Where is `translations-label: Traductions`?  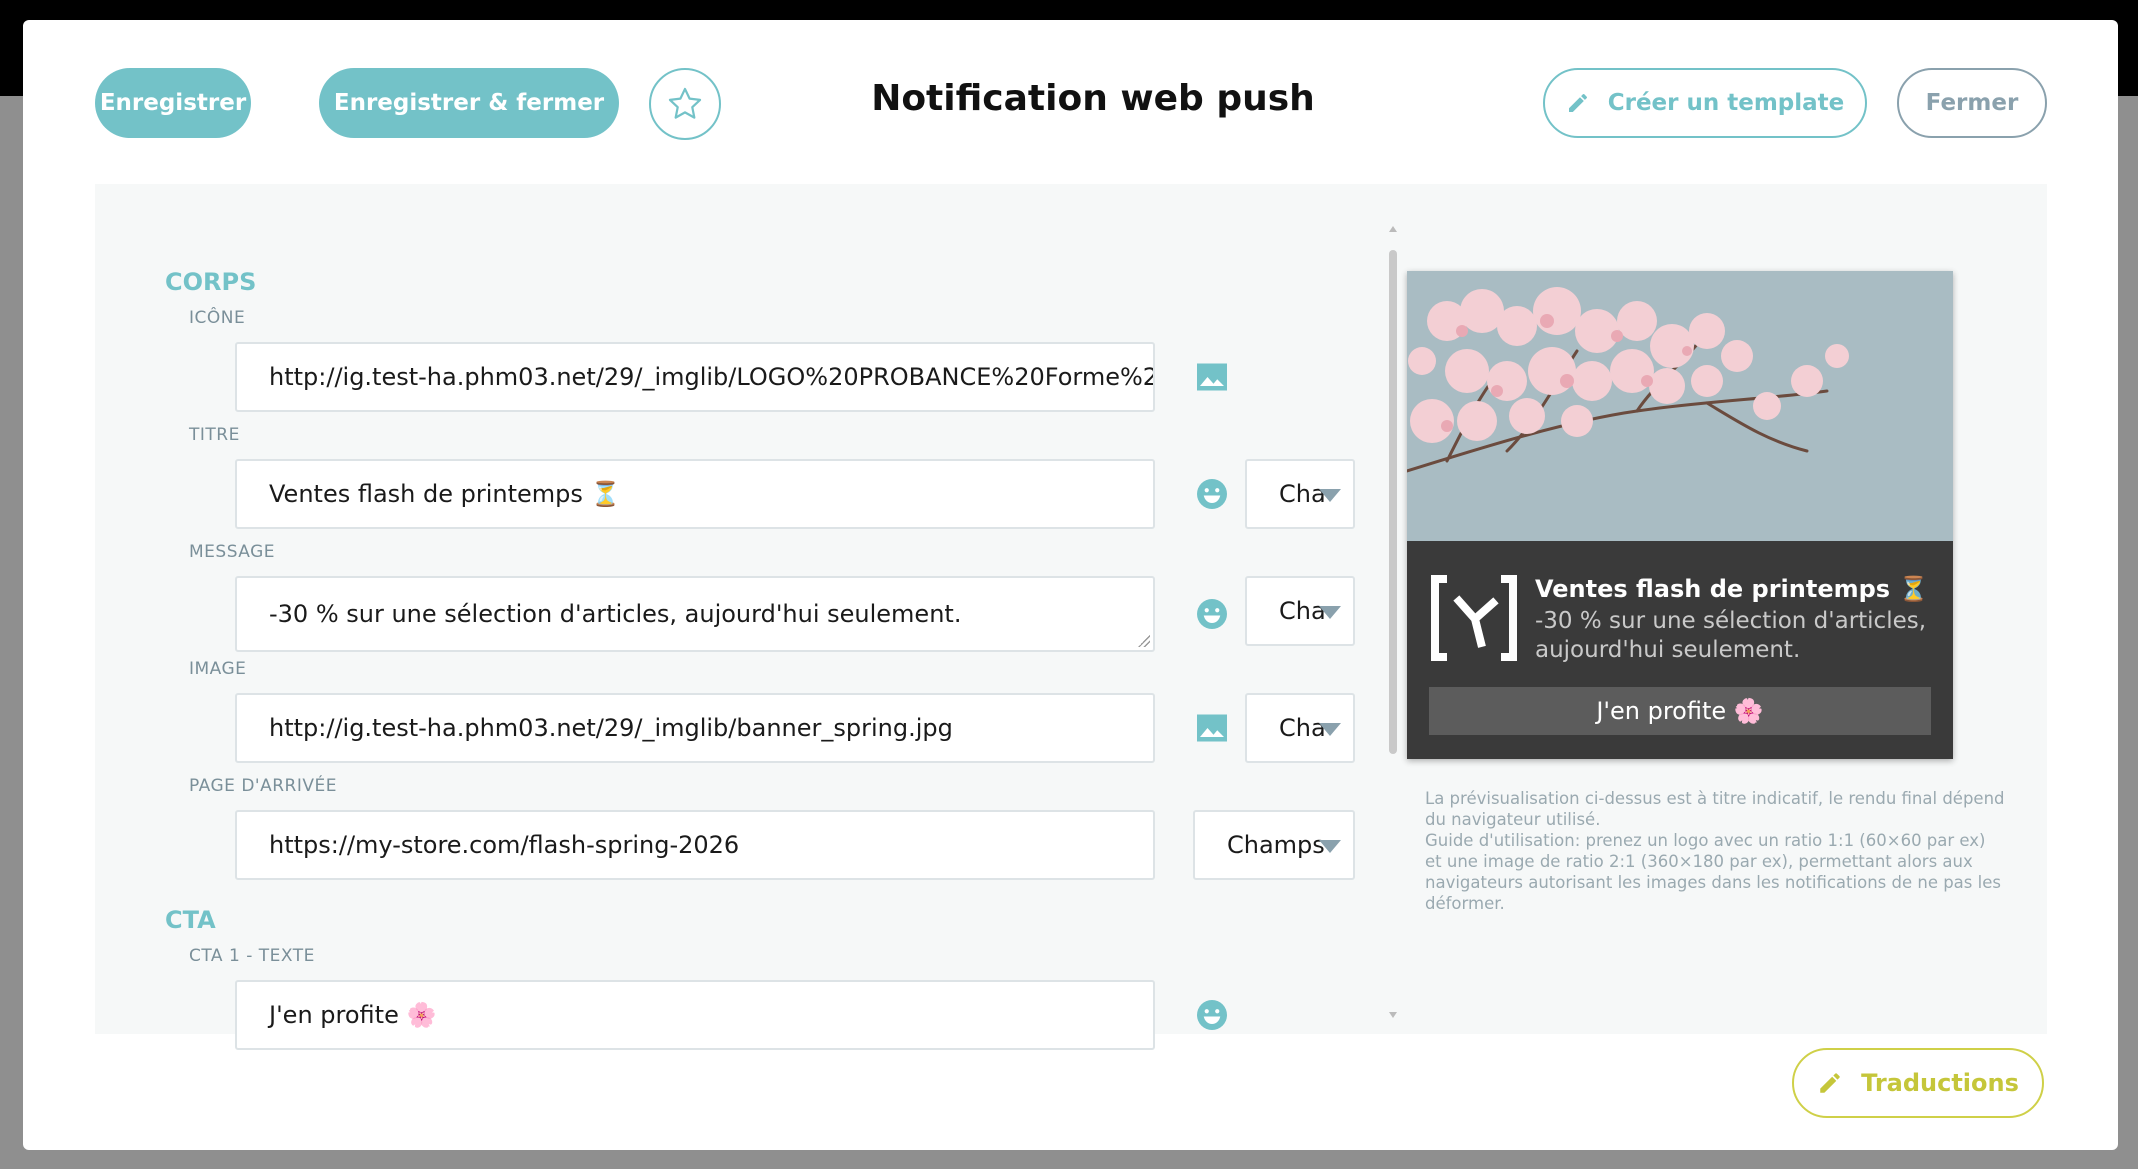
translations-label: Traductions is located at coordinates (1940, 1083).